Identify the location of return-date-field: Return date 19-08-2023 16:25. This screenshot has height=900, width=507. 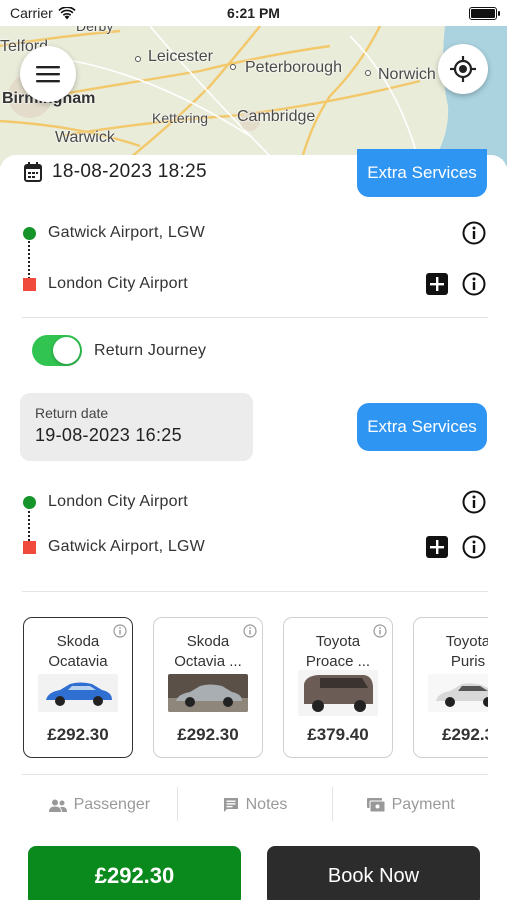
(136, 427).